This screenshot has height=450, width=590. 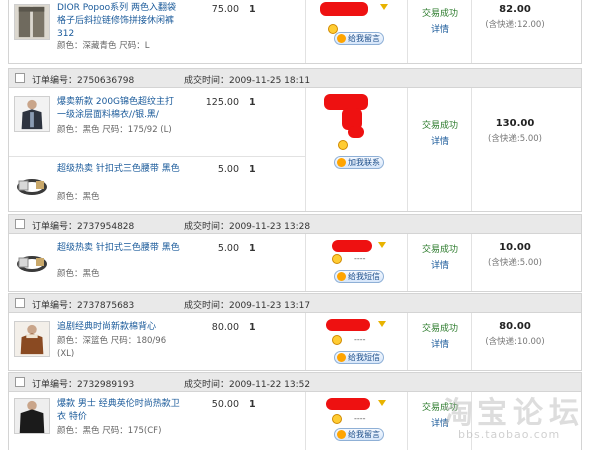 What do you see at coordinates (83, 385) in the screenshot?
I see `order-number: 订单编号：2732989193` at bounding box center [83, 385].